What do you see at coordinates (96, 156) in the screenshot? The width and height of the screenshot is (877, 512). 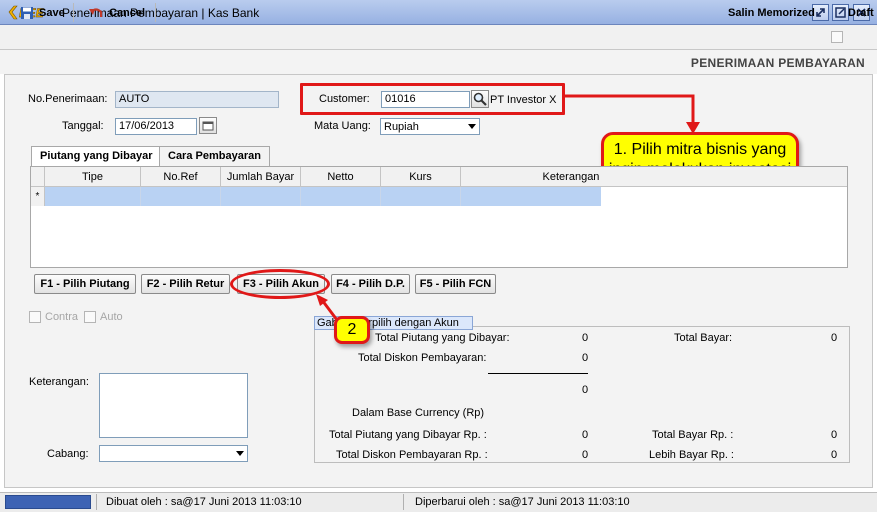 I see `tab-piutang-yang-dibayar: Piutang yang Dibayar` at bounding box center [96, 156].